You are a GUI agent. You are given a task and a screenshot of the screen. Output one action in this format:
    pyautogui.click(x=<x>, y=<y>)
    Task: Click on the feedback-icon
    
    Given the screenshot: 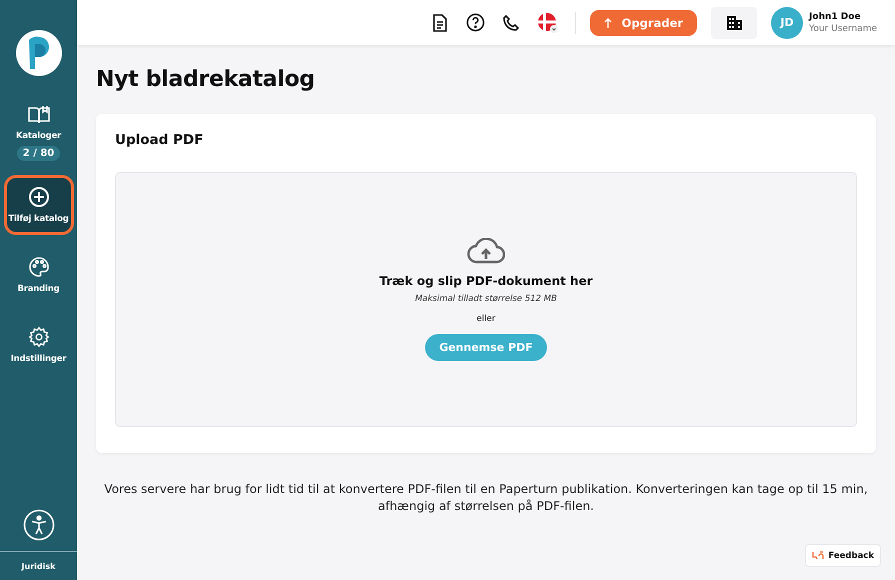 What is the action you would take?
    pyautogui.click(x=818, y=555)
    